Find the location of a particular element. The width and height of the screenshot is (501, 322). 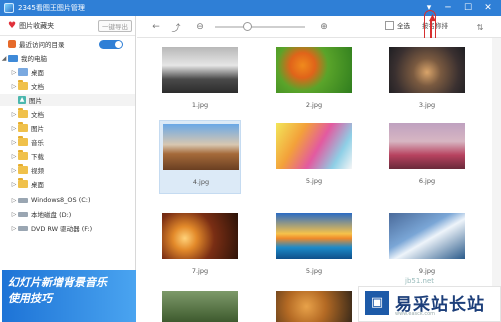

thumbnail-item: 1.jpg is located at coordinates (200, 81).